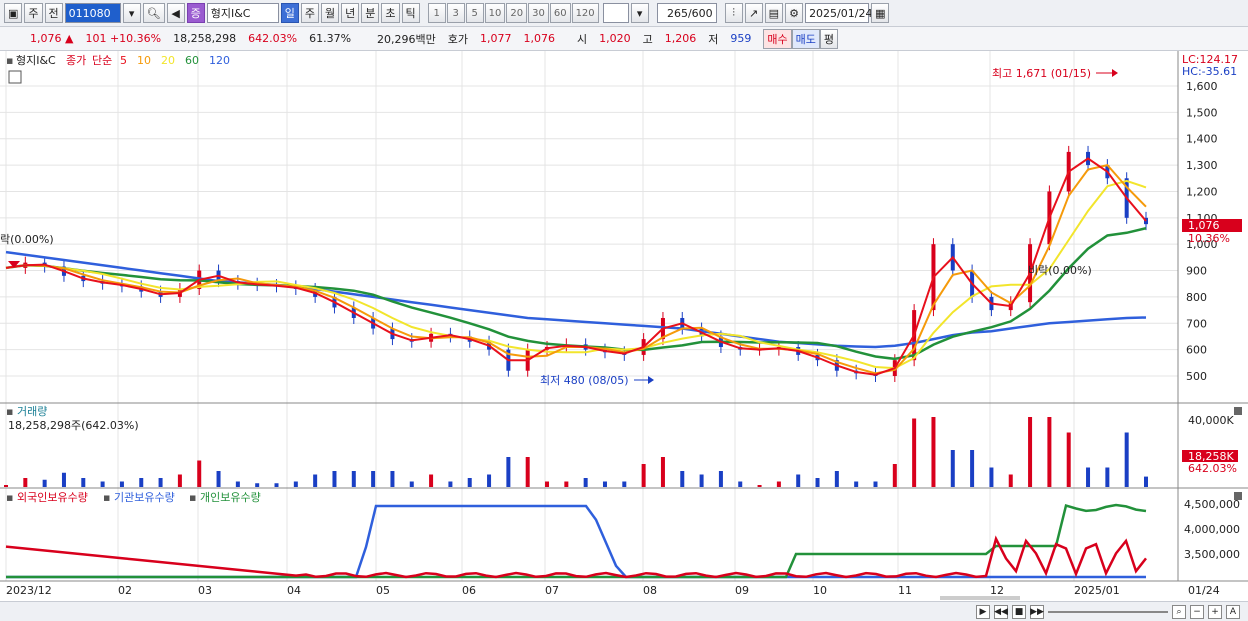 The image size is (1248, 621). I want to click on stock-name-field: 형지I&C, so click(242, 13).